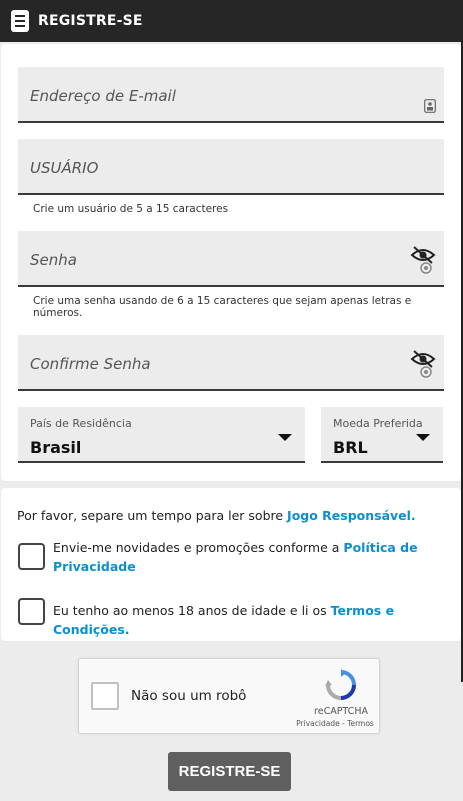 The image size is (463, 801). I want to click on email-placeholder: Endereço de E-mail, so click(103, 96).